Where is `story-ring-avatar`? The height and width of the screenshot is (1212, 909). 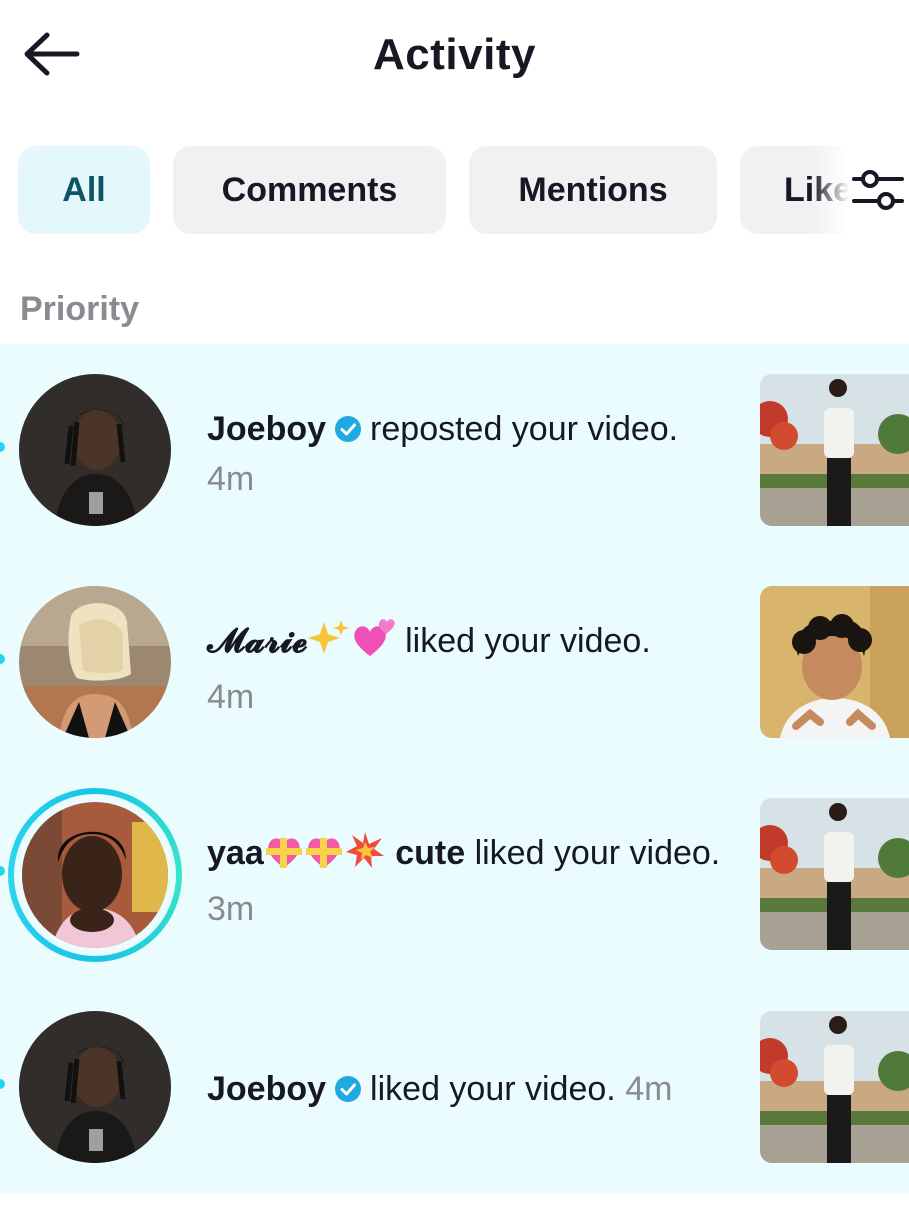
story-ring-avatar is located at coordinates (95, 875).